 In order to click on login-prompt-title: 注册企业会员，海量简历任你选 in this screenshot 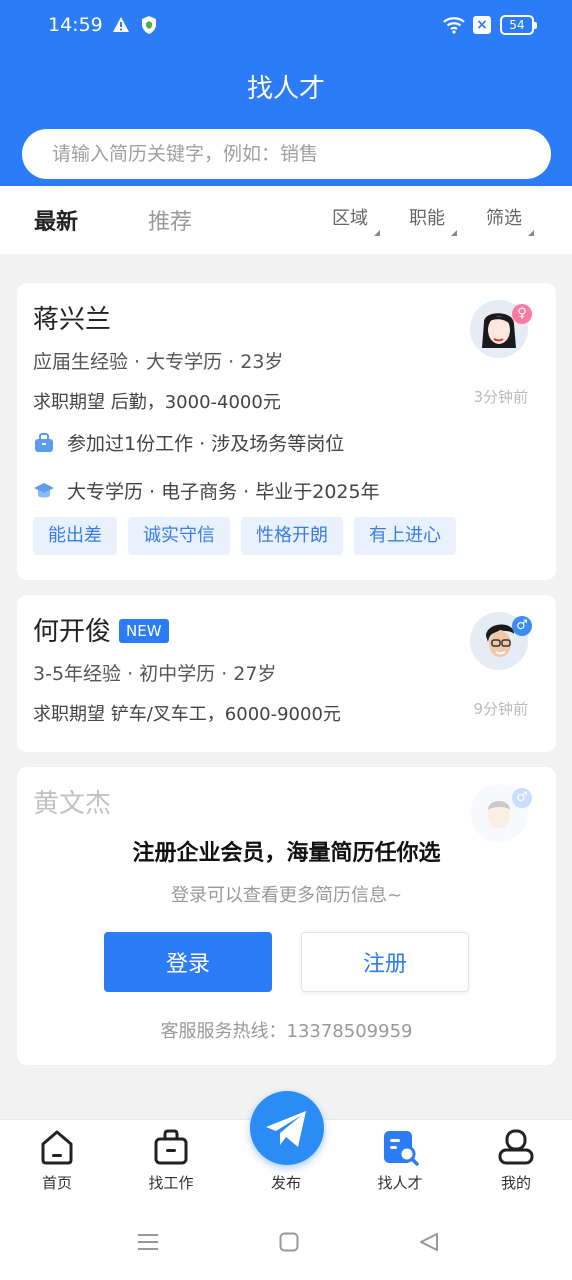, I will do `click(286, 853)`.